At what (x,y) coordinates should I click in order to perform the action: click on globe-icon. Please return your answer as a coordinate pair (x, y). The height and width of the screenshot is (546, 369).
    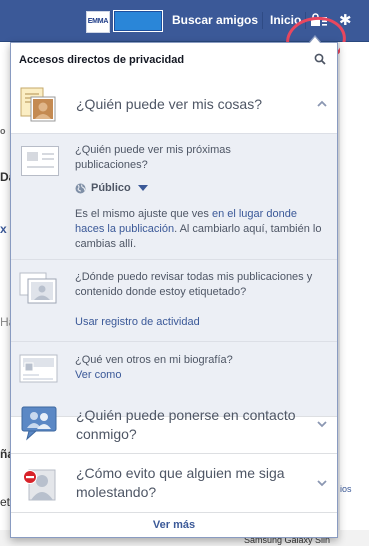
    Looking at the image, I should click on (80, 188).